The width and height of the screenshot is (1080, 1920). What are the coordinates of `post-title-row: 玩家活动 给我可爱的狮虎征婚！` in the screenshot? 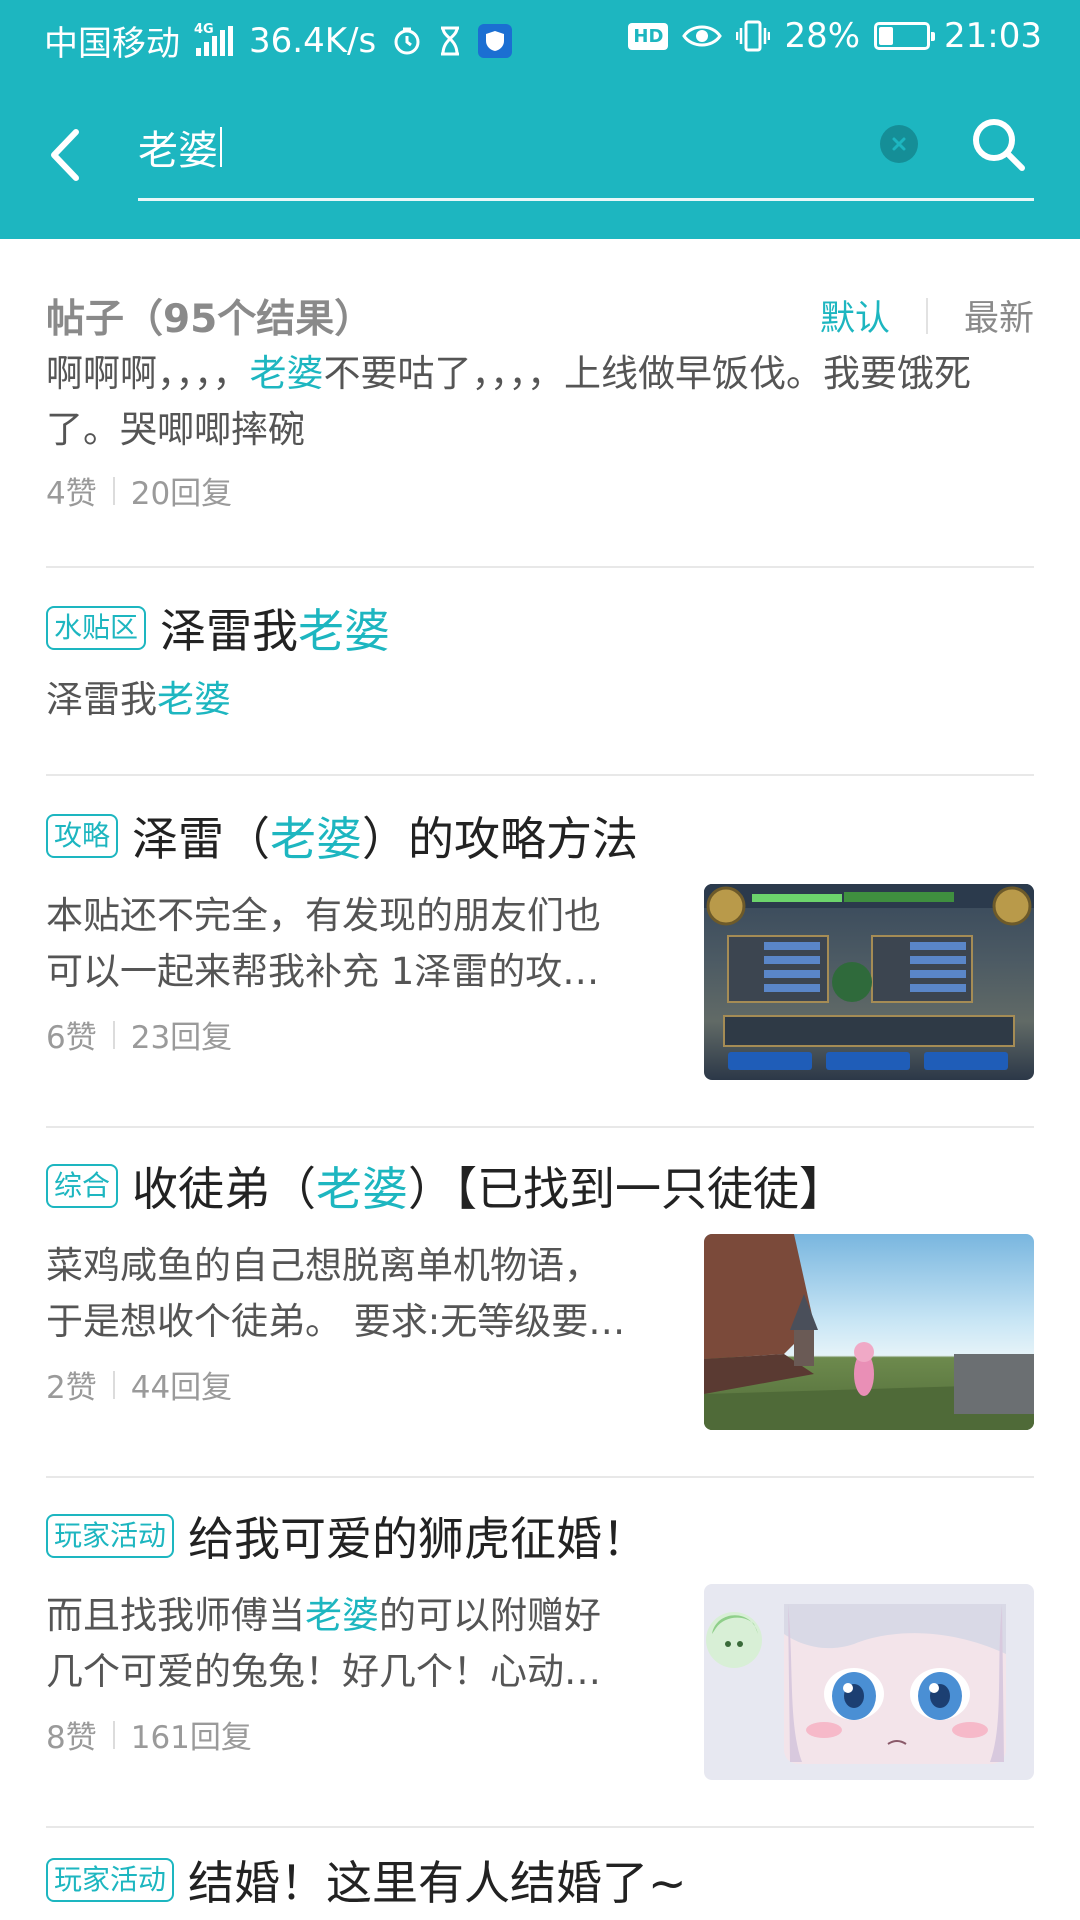 It's located at (540, 1536).